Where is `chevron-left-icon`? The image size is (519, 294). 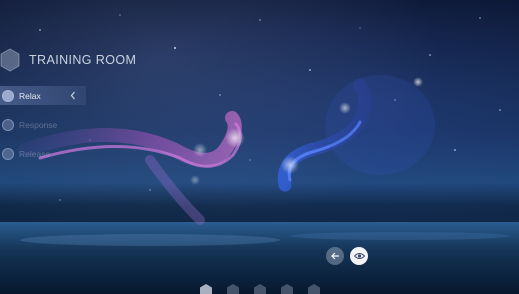 chevron-left-icon is located at coordinates (73, 95).